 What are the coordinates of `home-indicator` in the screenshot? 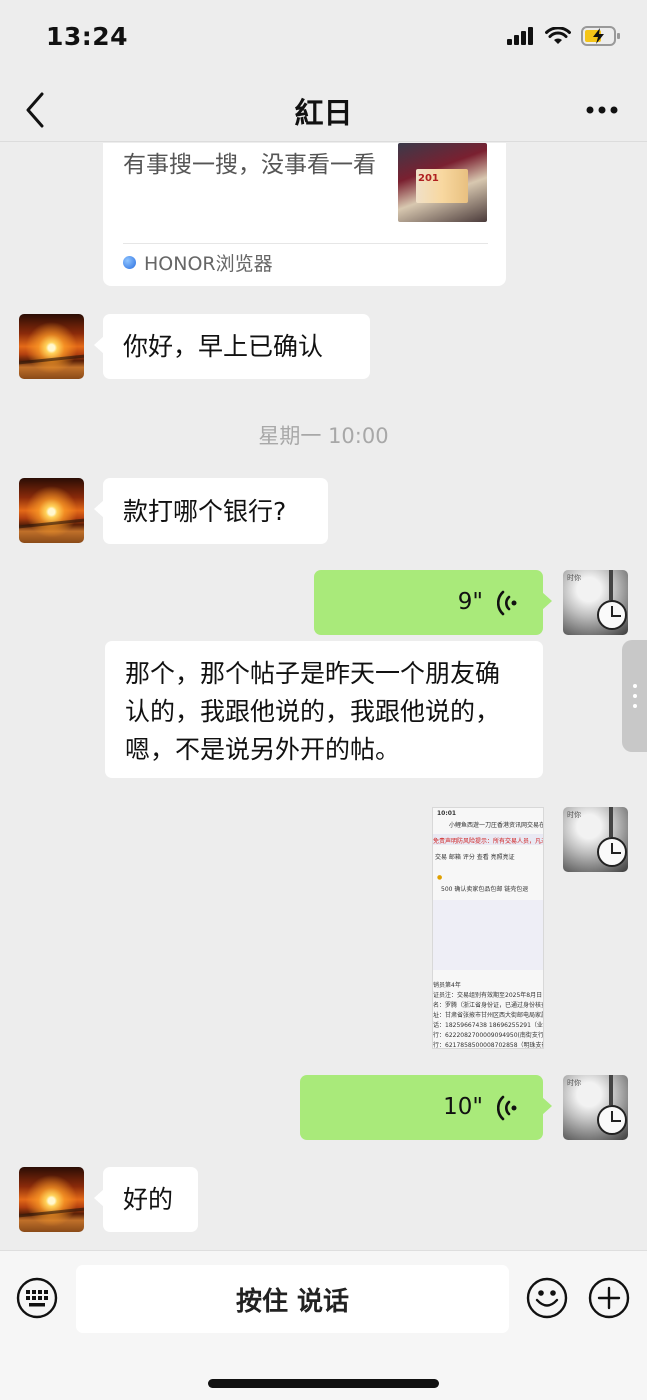 It's located at (323, 1383).